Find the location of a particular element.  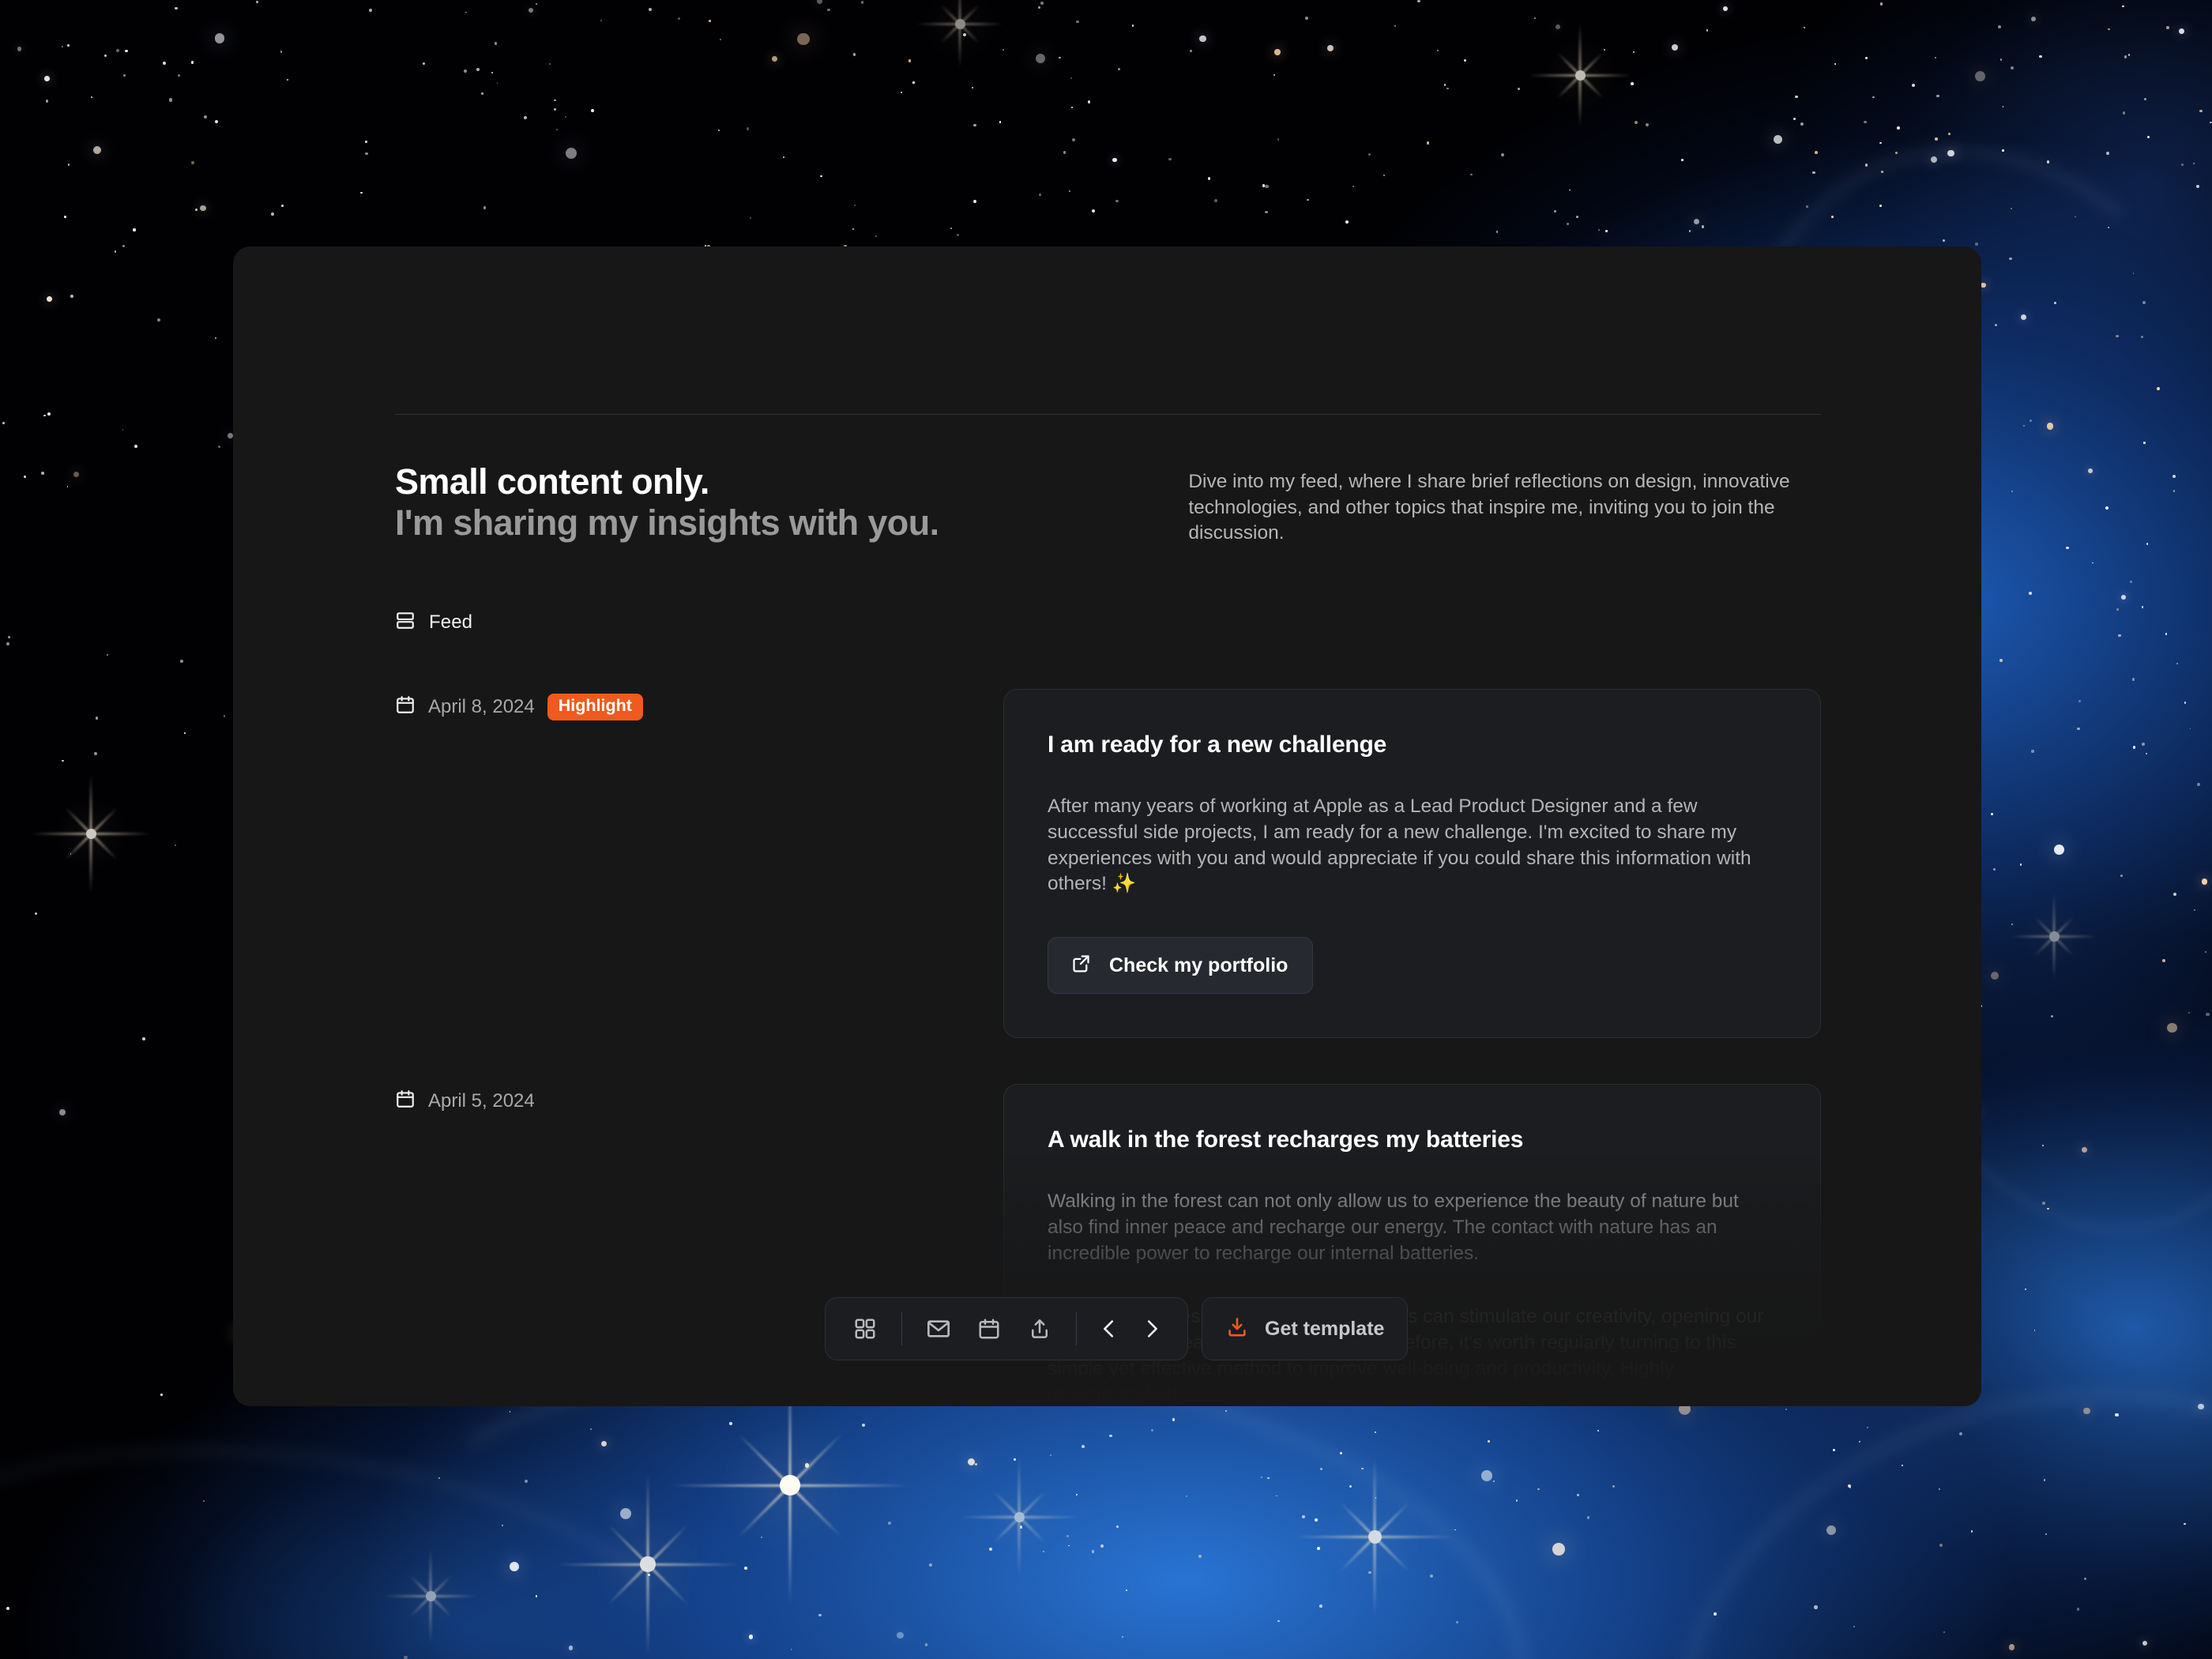

grid-view-icon is located at coordinates (865, 1329).